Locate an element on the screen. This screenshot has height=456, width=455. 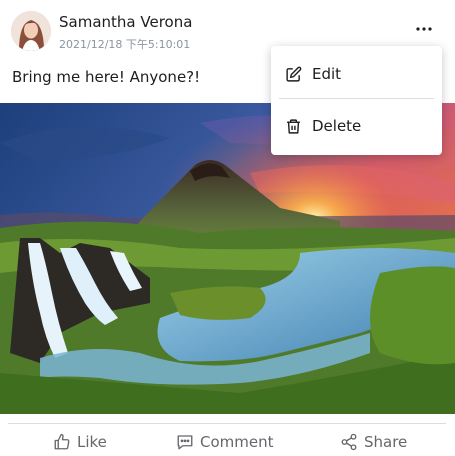
comment-icon is located at coordinates (185, 442).